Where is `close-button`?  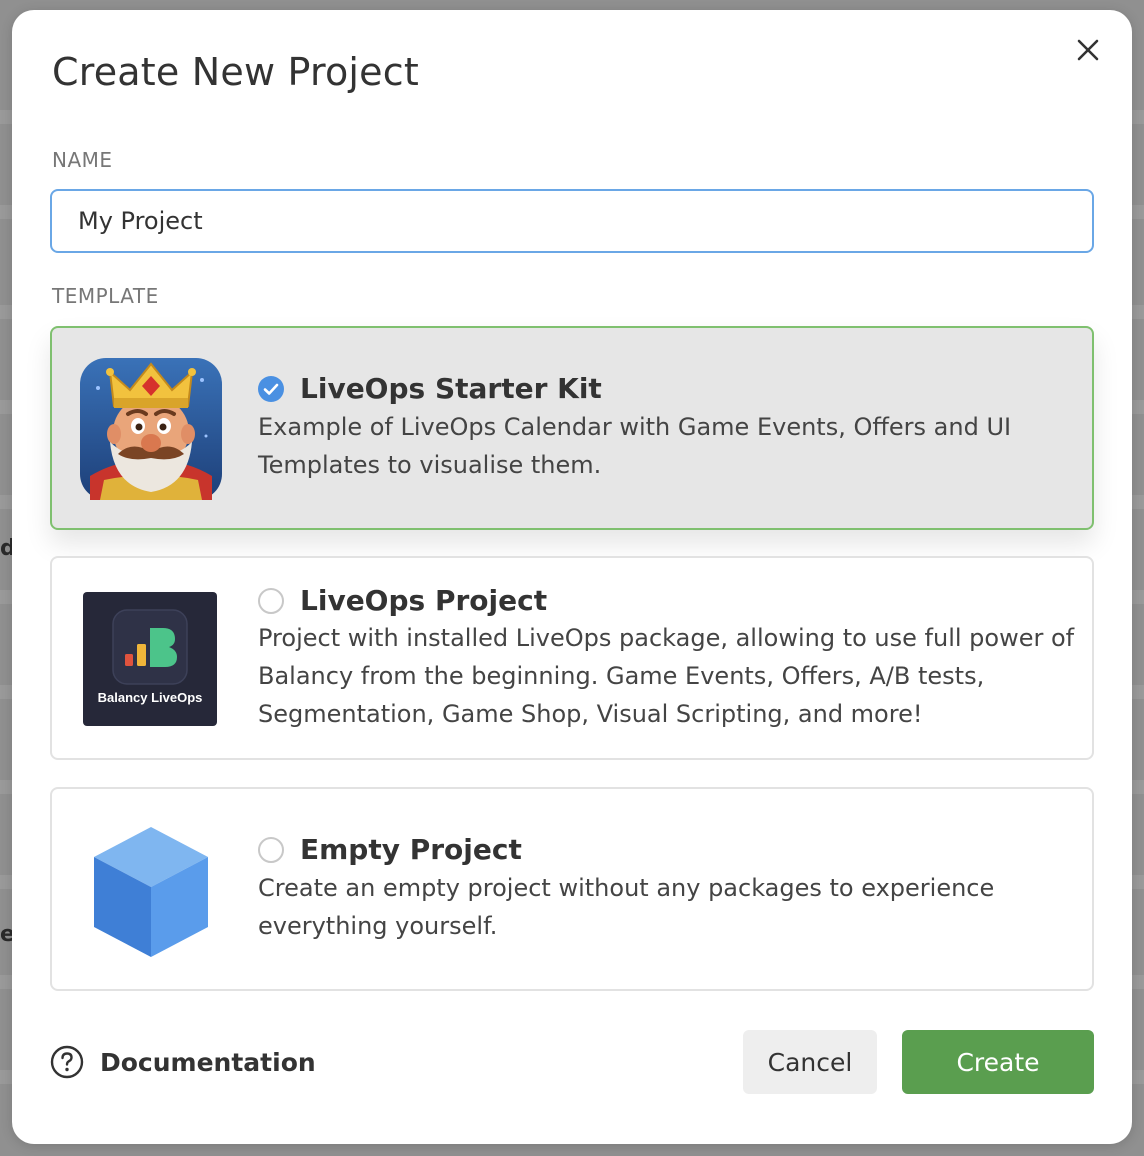 close-button is located at coordinates (1088, 50).